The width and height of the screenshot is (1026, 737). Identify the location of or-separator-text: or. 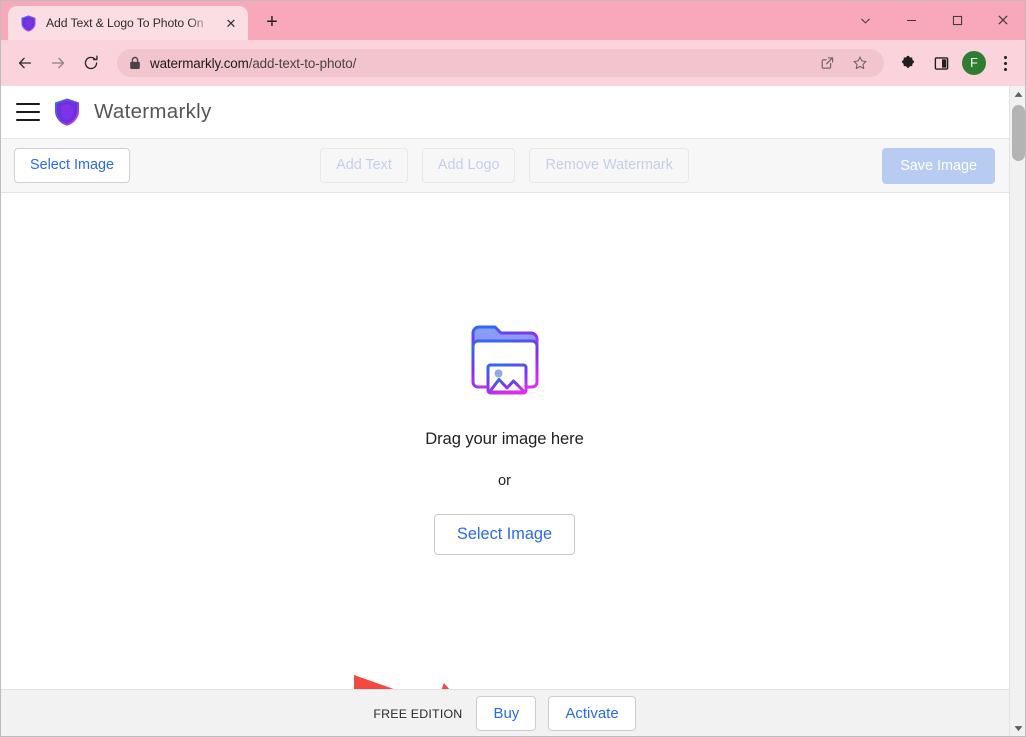
(504, 481).